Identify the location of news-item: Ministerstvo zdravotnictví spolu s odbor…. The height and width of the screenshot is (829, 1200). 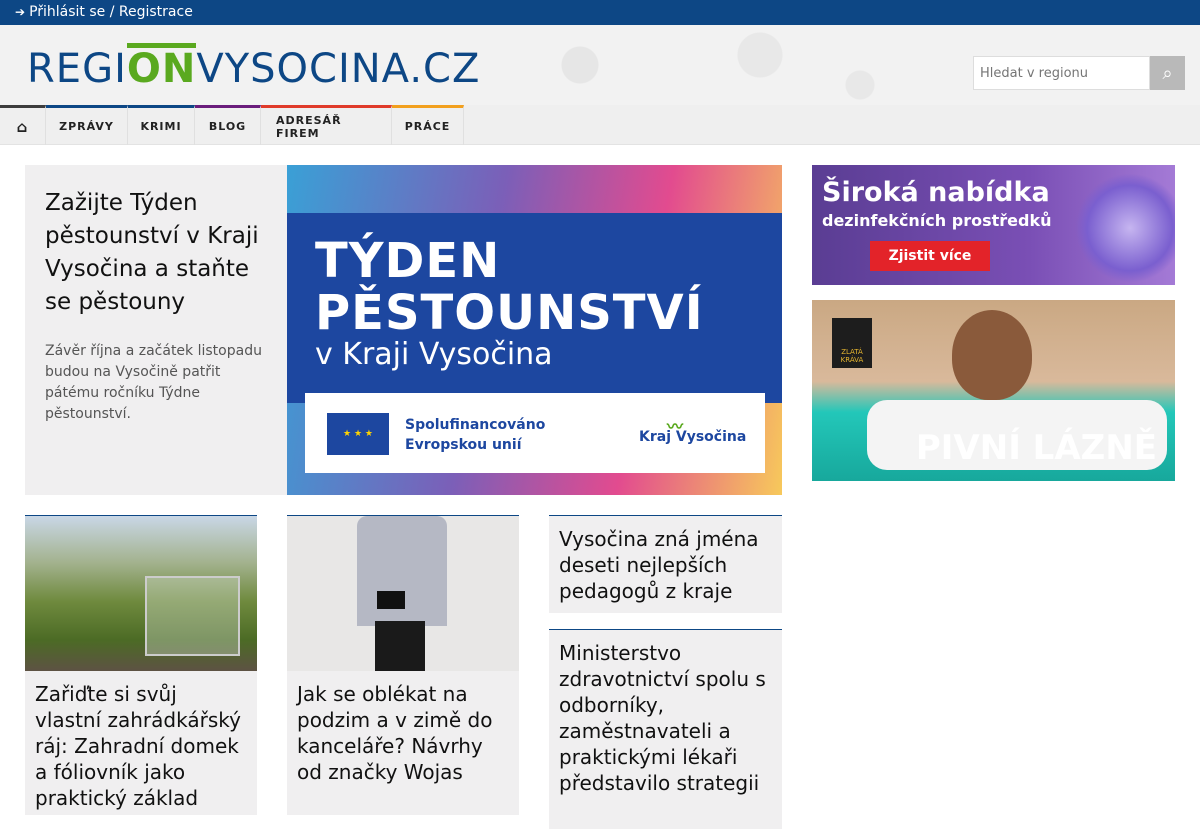
(665, 729).